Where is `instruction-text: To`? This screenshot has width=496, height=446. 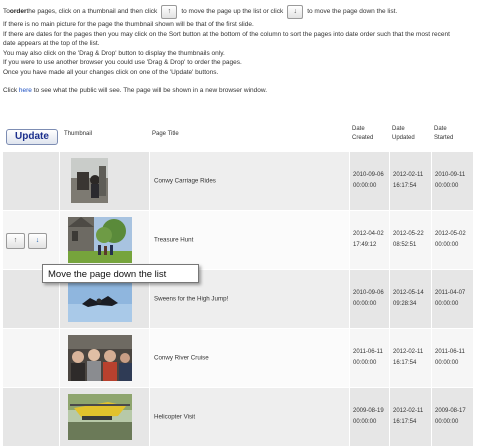 instruction-text: To is located at coordinates (6, 11).